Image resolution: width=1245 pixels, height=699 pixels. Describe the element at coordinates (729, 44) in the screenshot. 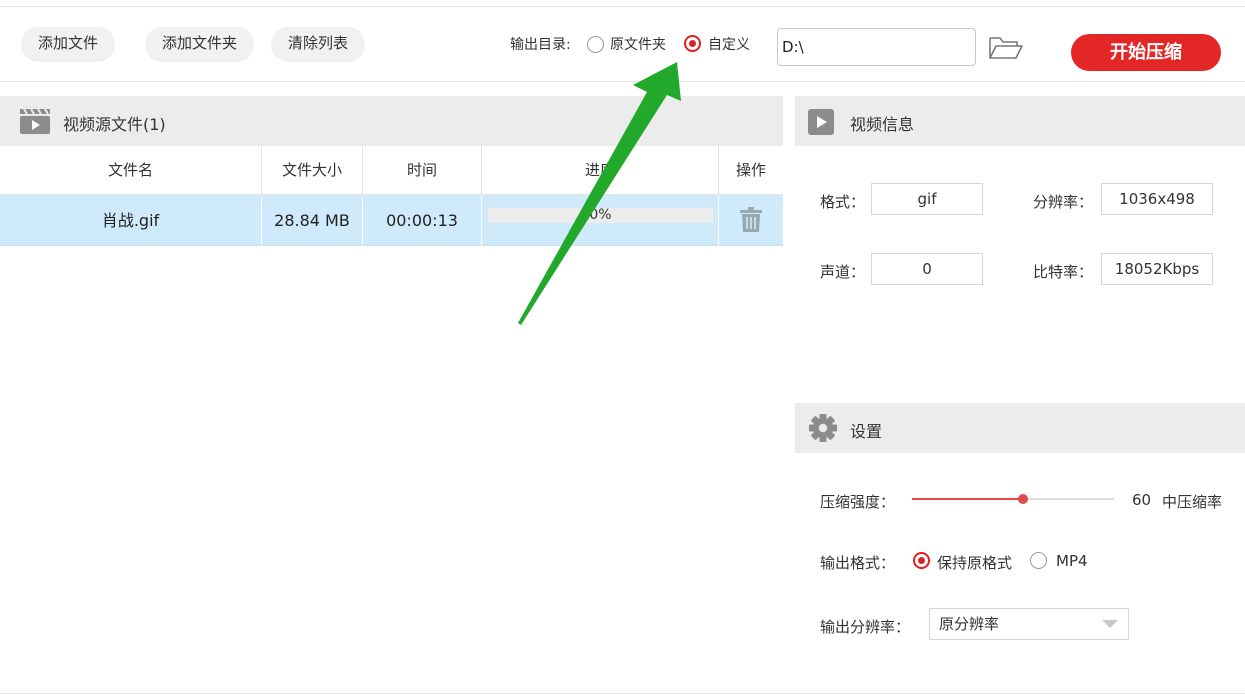

I see `option-custom-folder-label: 自定义` at that location.